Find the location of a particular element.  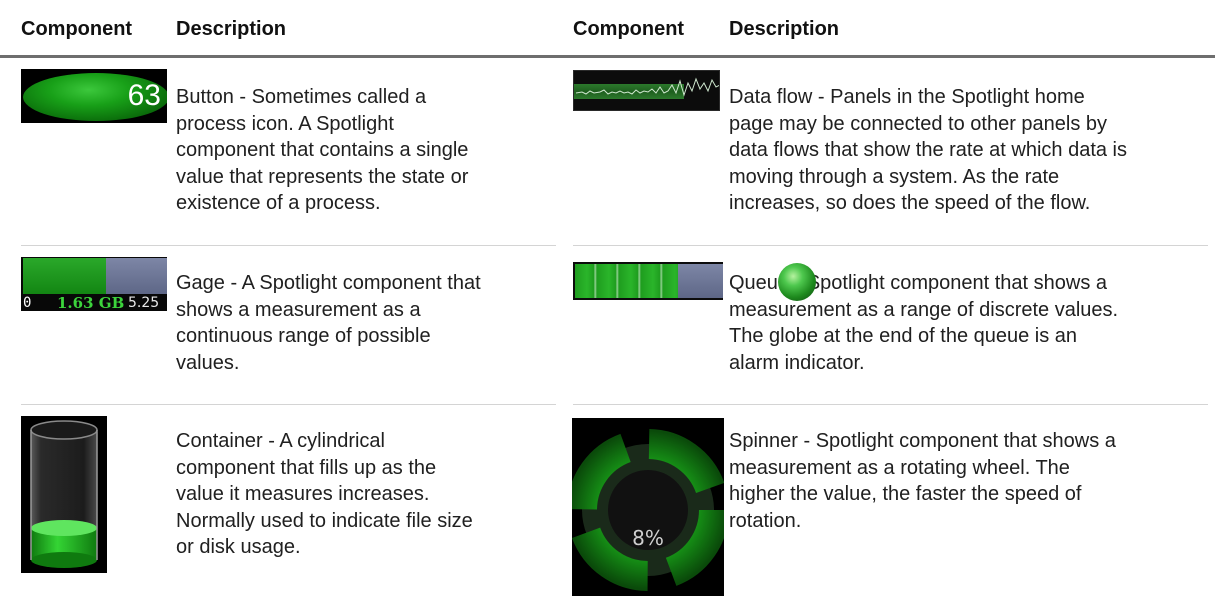

description-line: Button - Sometimes called a is located at coordinates (301, 97).